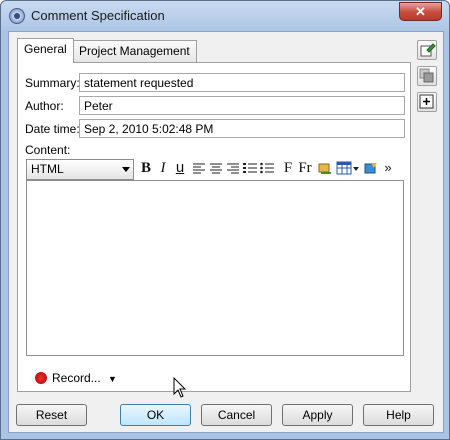 This screenshot has width=450, height=440. I want to click on apply-button: Apply, so click(317, 415).